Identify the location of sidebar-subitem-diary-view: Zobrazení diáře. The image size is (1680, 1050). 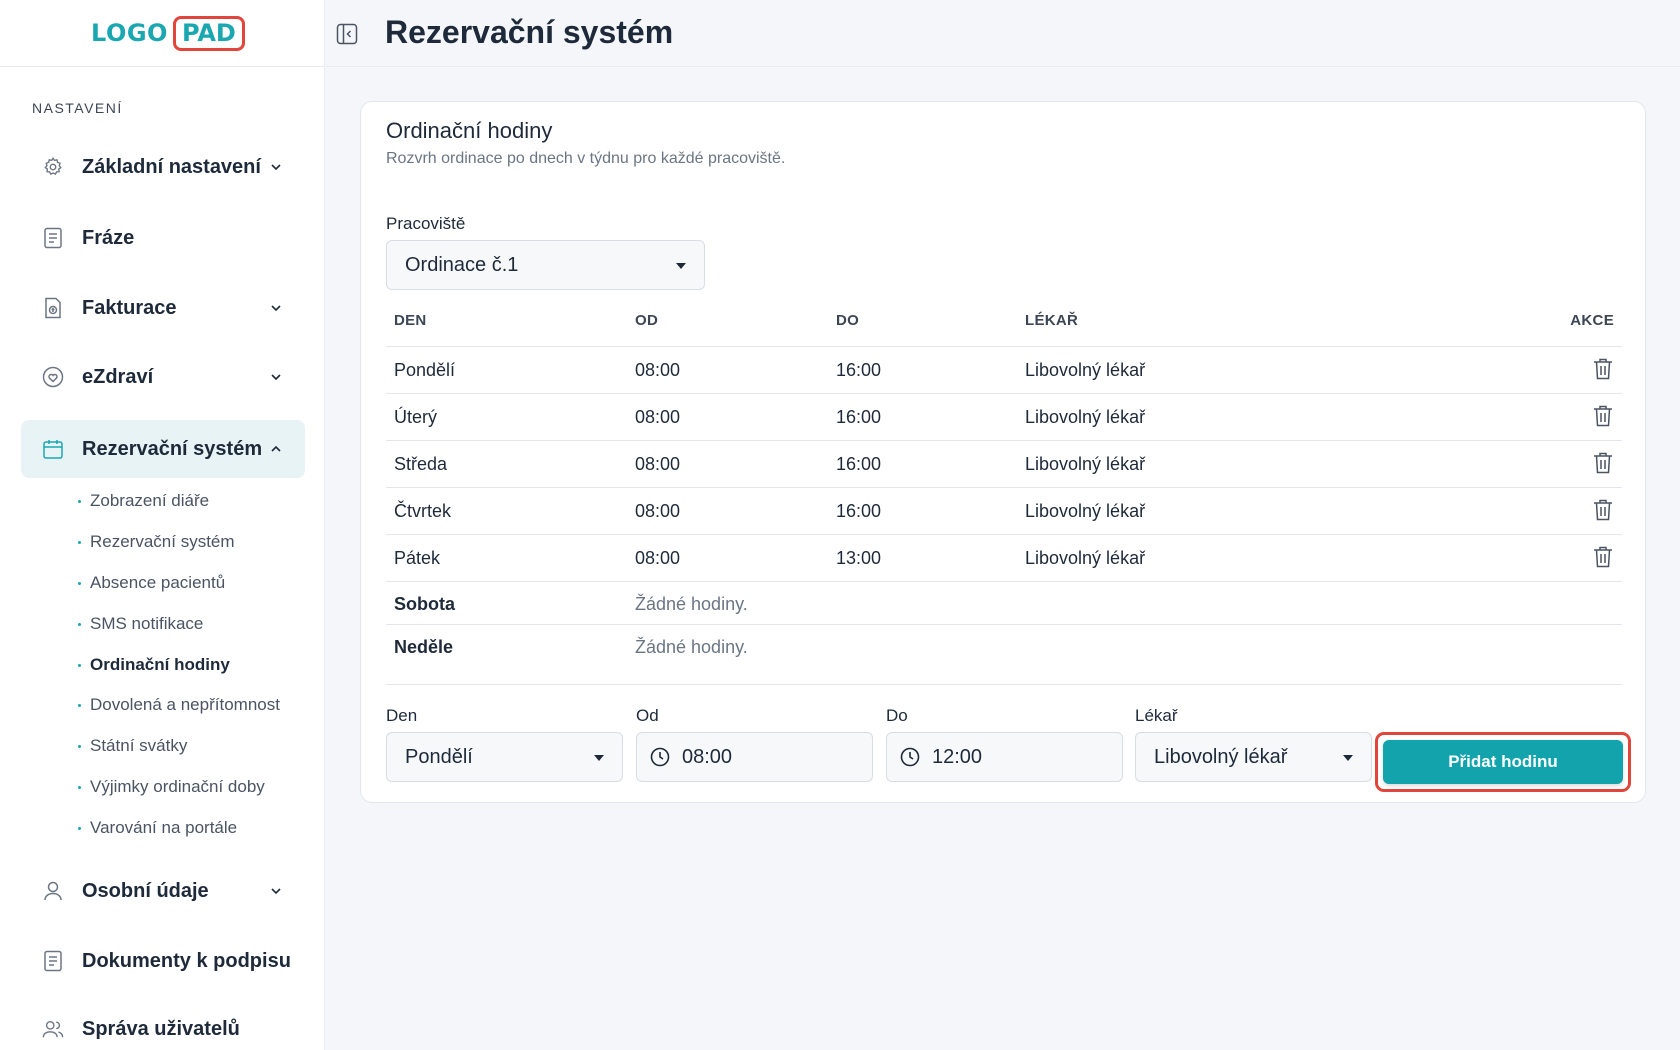
(143, 501).